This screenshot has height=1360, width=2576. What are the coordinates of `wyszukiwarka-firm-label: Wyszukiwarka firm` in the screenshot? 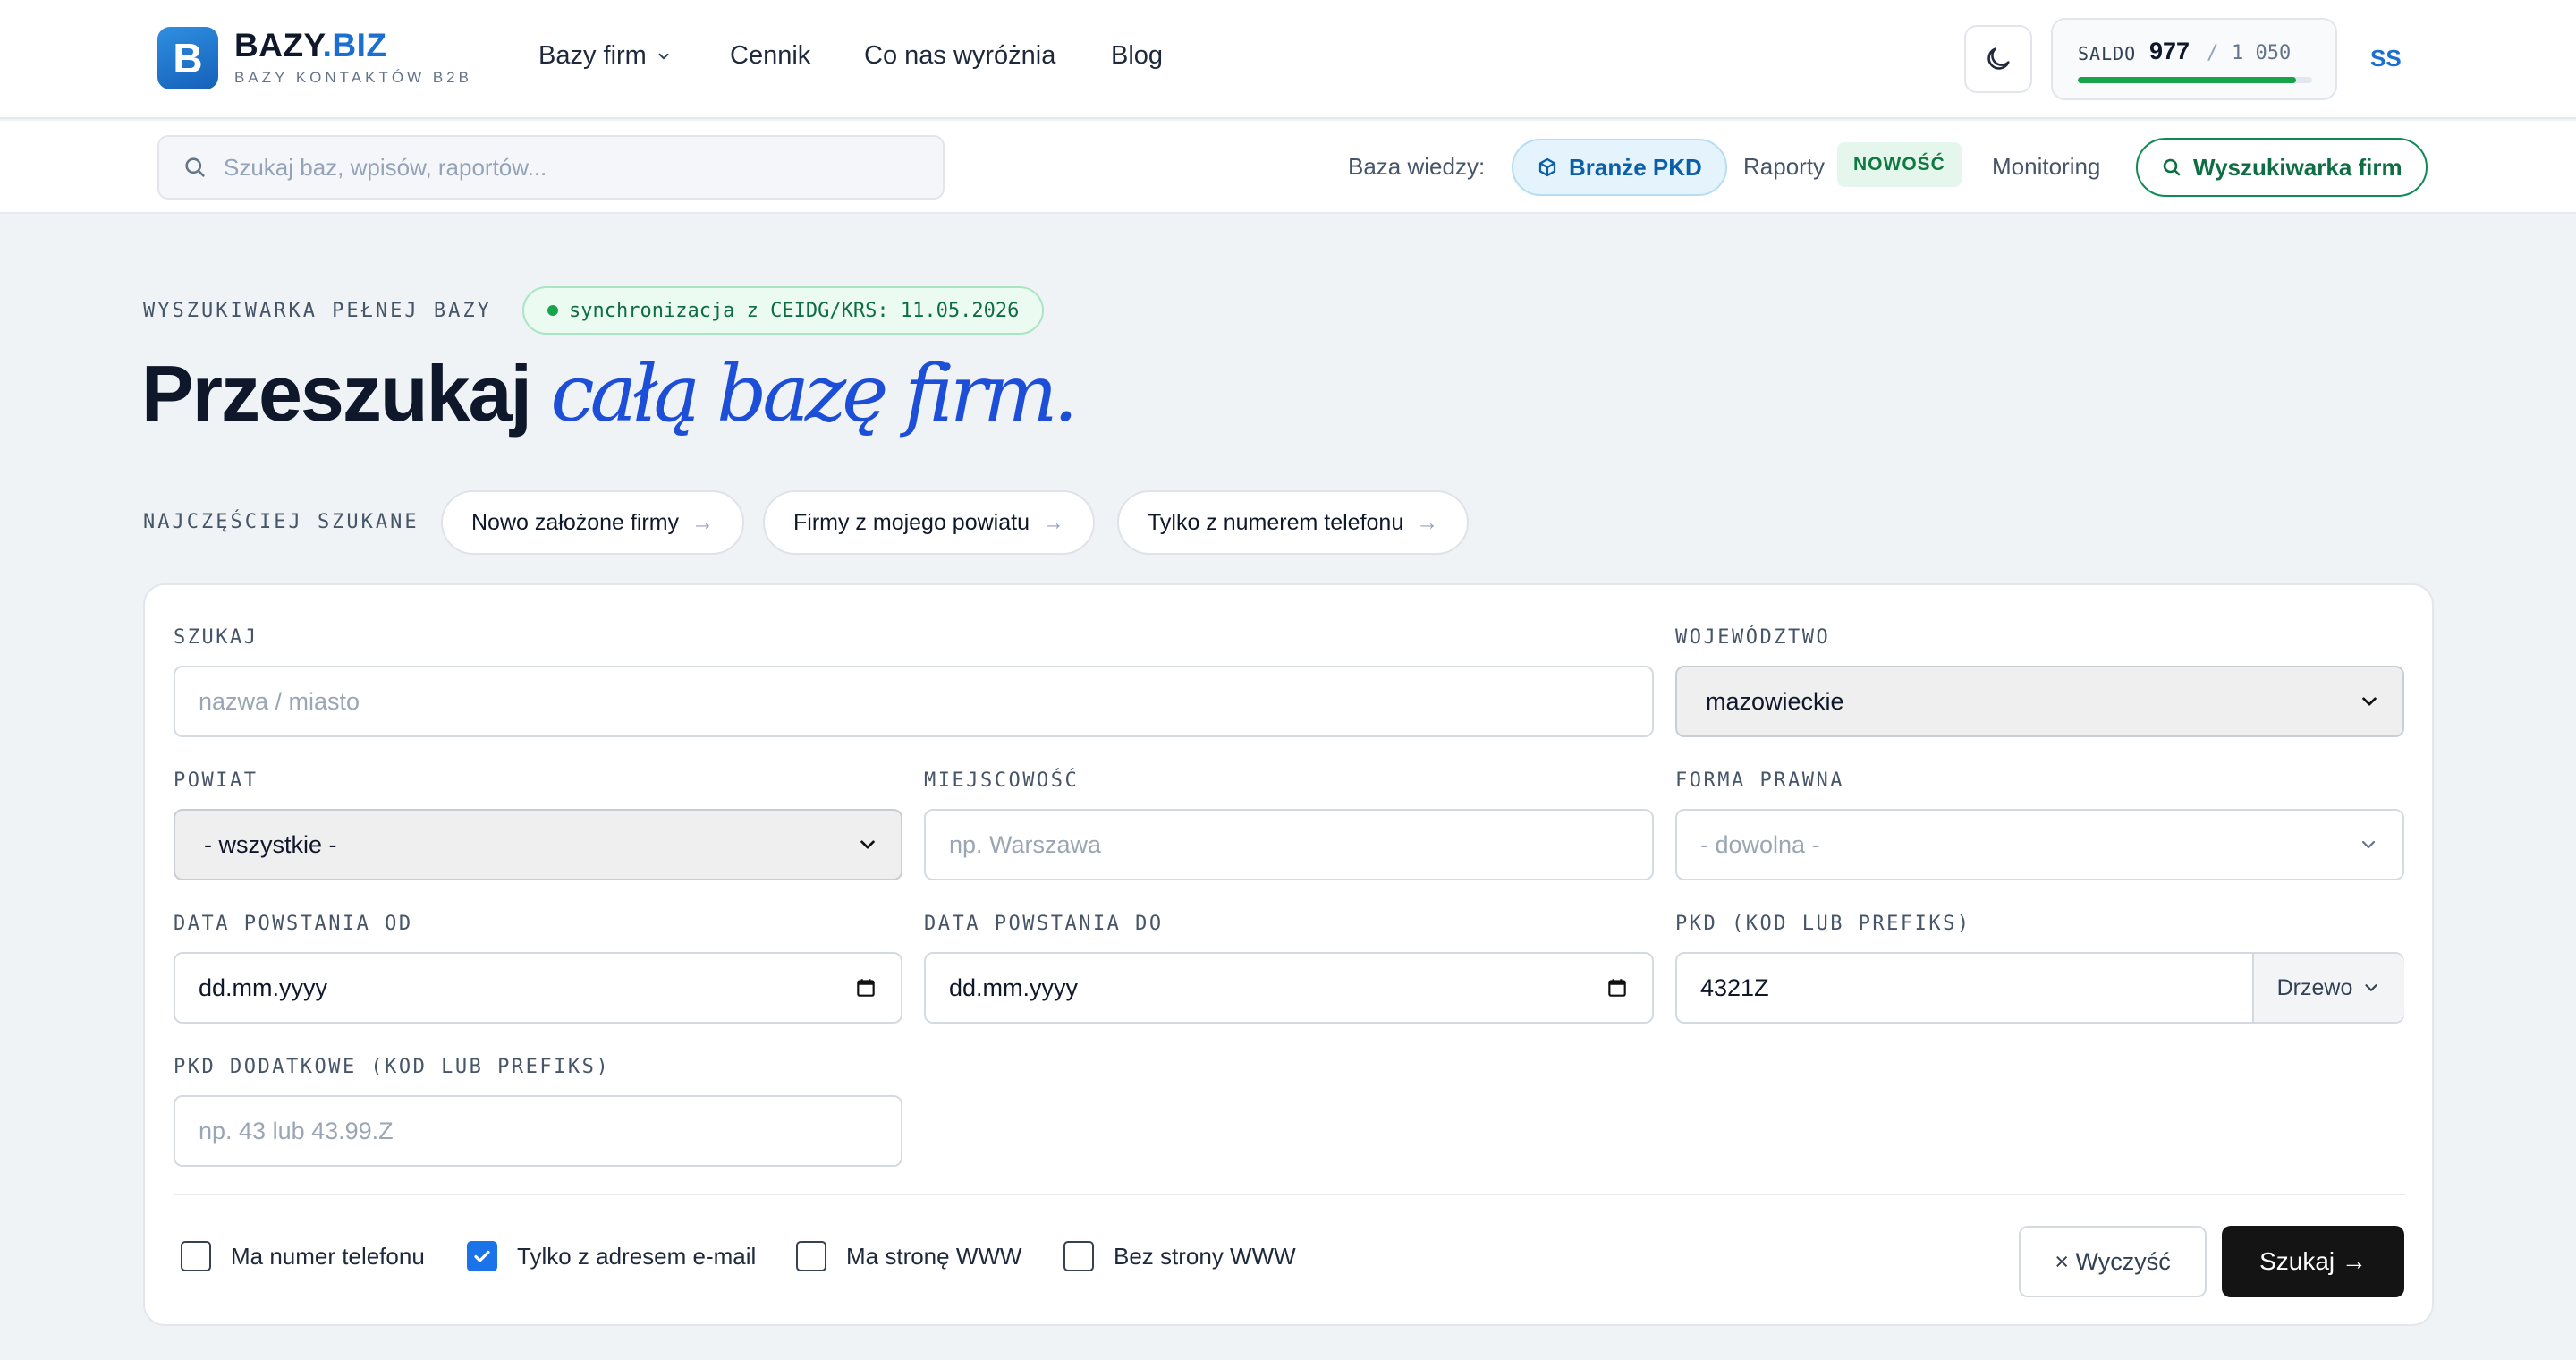 It's located at (2297, 167).